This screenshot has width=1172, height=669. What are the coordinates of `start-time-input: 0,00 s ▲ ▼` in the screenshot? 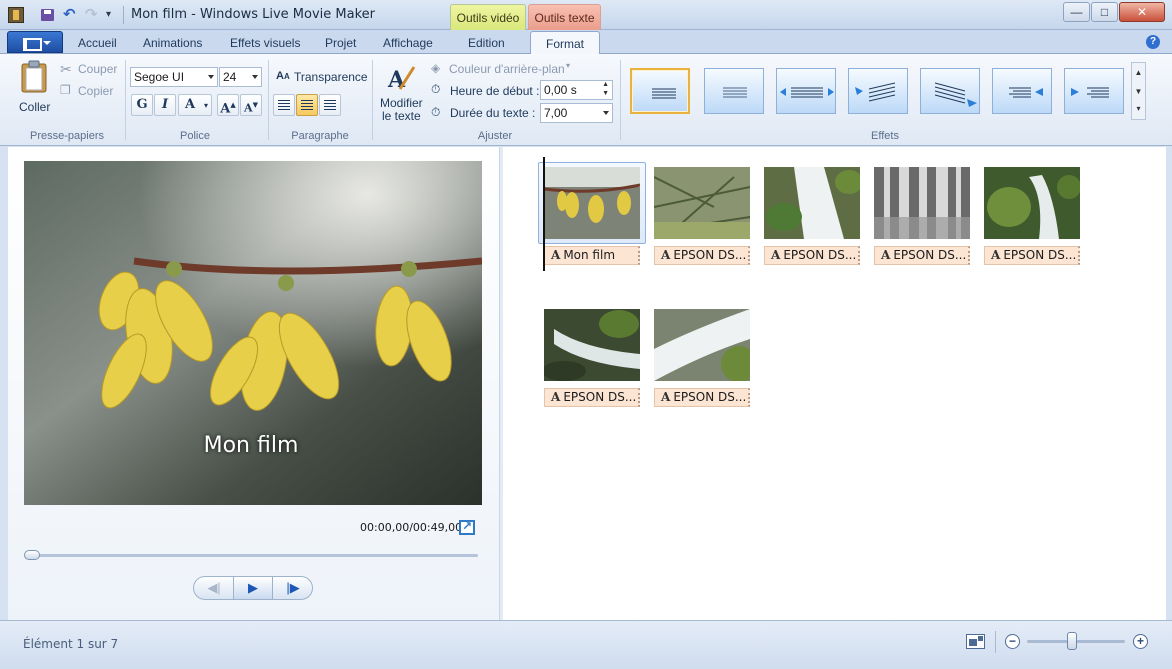 It's located at (576, 90).